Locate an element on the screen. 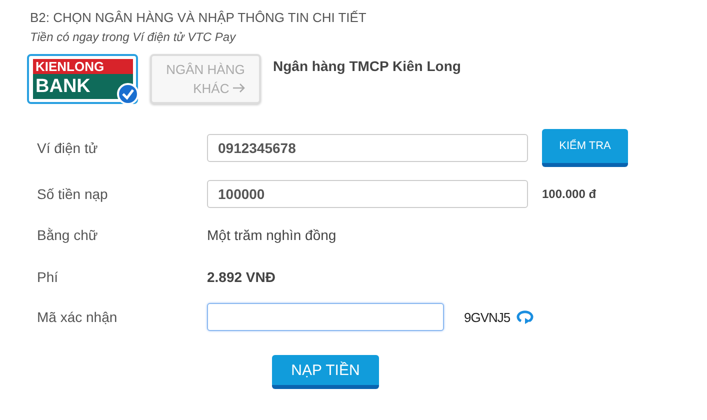  check-icon is located at coordinates (128, 94).